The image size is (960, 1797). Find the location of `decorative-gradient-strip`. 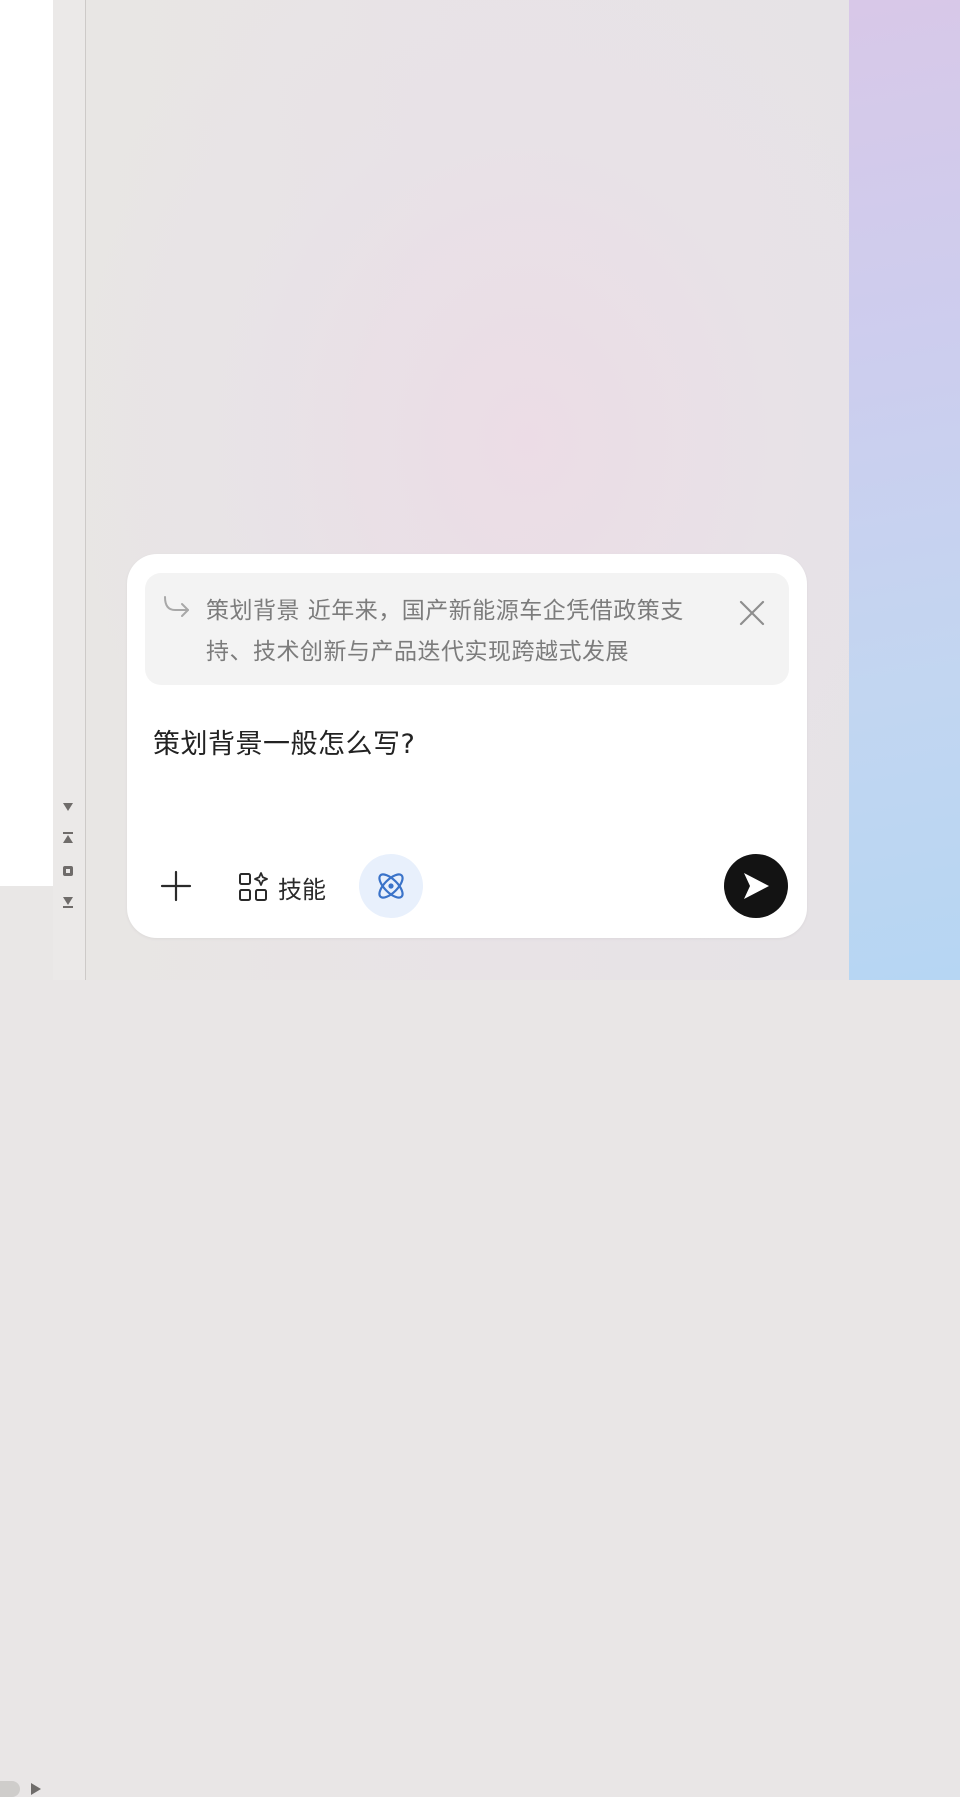

decorative-gradient-strip is located at coordinates (904, 490).